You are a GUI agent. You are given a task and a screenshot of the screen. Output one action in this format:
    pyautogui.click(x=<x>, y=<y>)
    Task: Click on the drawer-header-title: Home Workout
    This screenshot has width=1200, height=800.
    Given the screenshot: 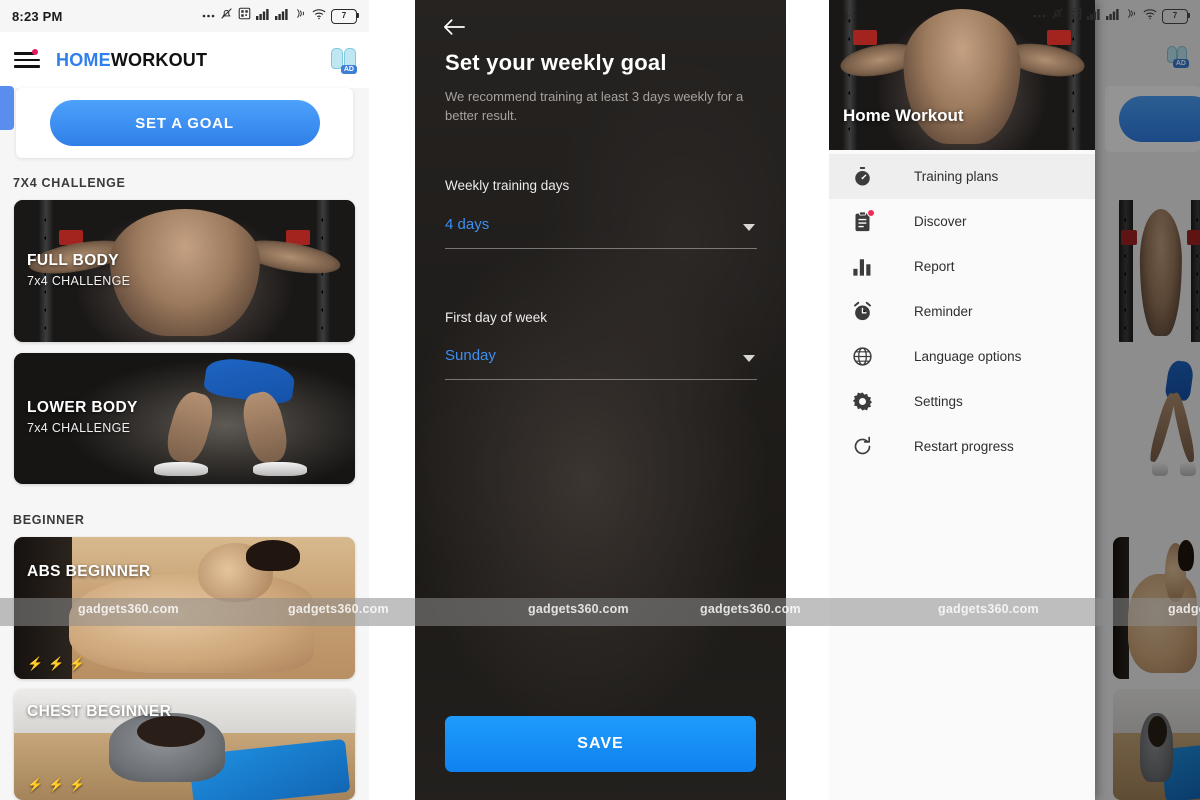 What is the action you would take?
    pyautogui.click(x=903, y=115)
    